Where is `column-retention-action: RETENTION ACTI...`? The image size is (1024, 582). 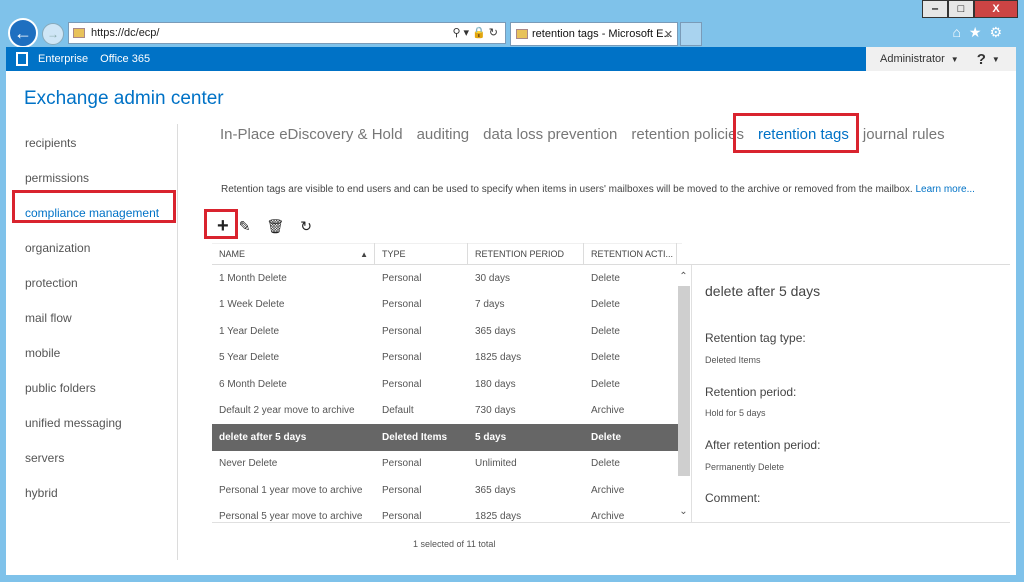 column-retention-action: RETENTION ACTI... is located at coordinates (630, 254).